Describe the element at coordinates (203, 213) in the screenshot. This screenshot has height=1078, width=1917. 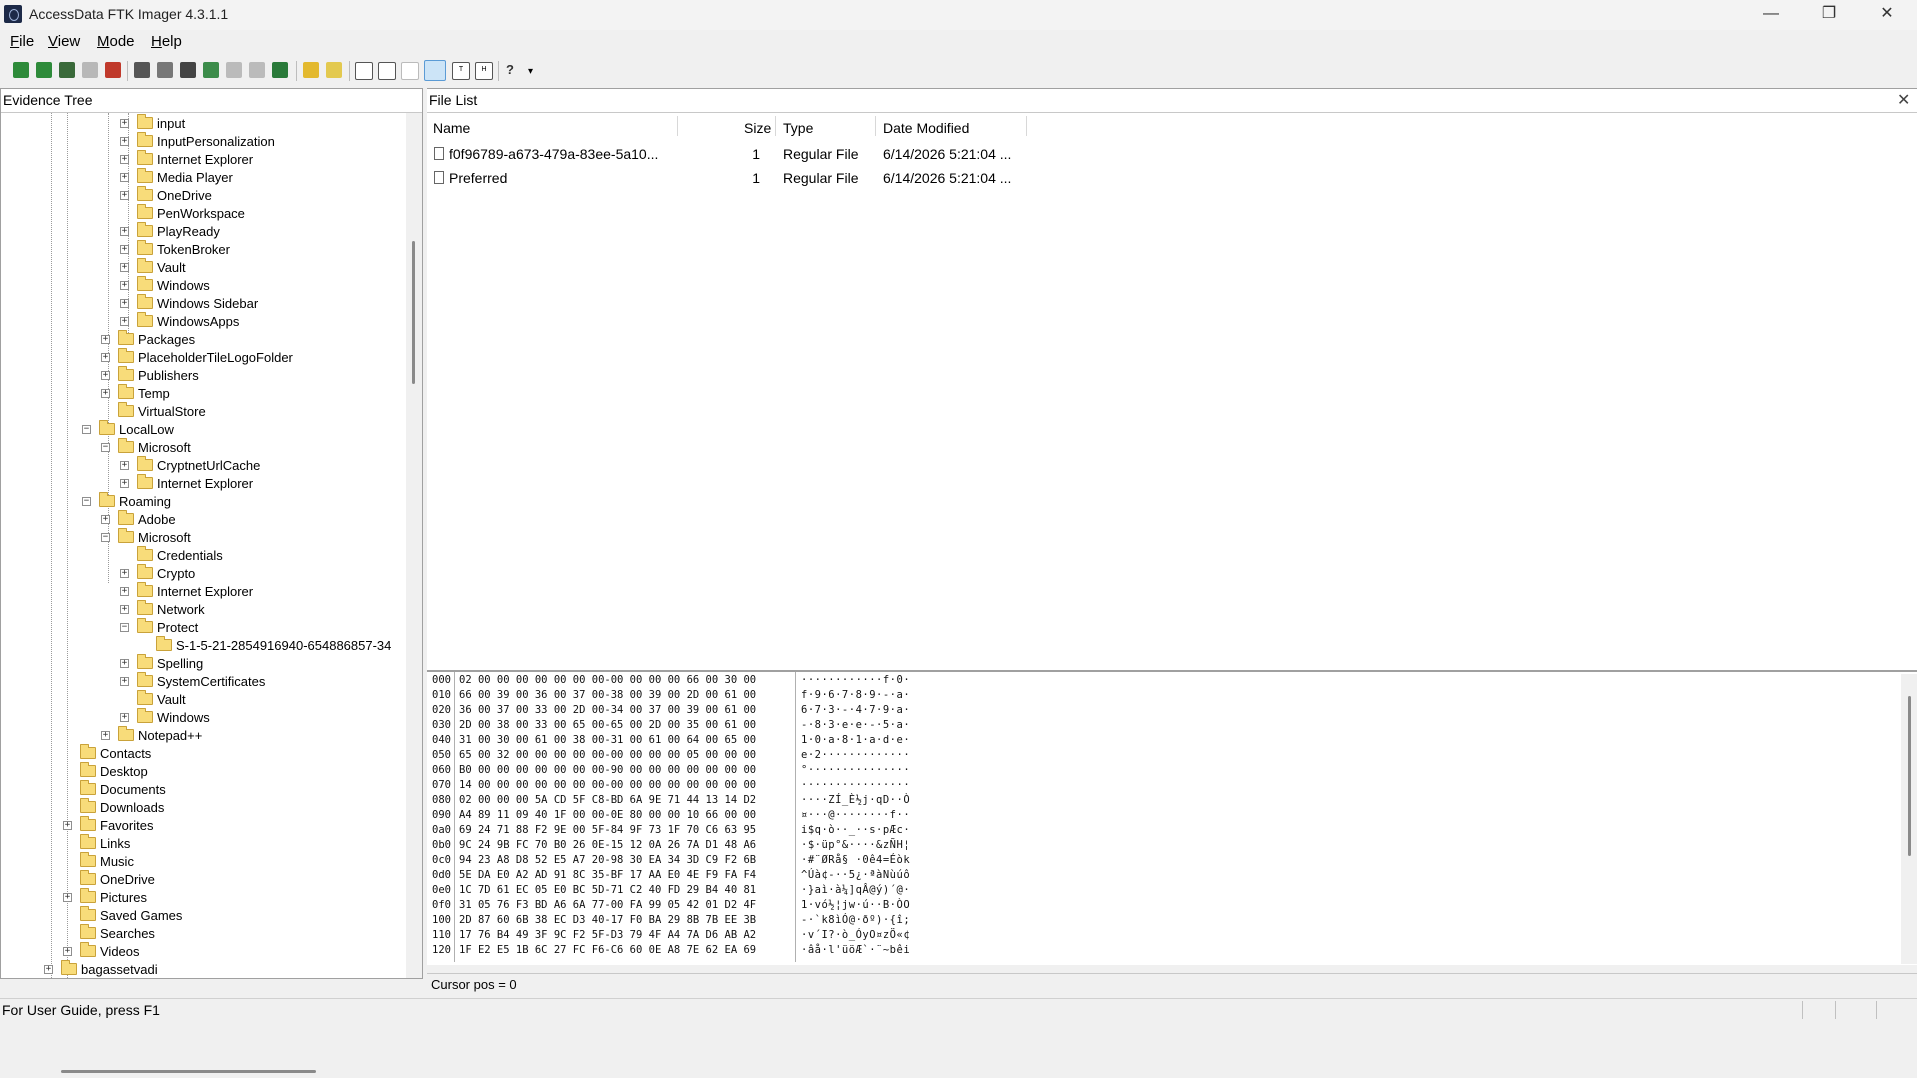
I see `tree-item: PenWorkspace` at that location.